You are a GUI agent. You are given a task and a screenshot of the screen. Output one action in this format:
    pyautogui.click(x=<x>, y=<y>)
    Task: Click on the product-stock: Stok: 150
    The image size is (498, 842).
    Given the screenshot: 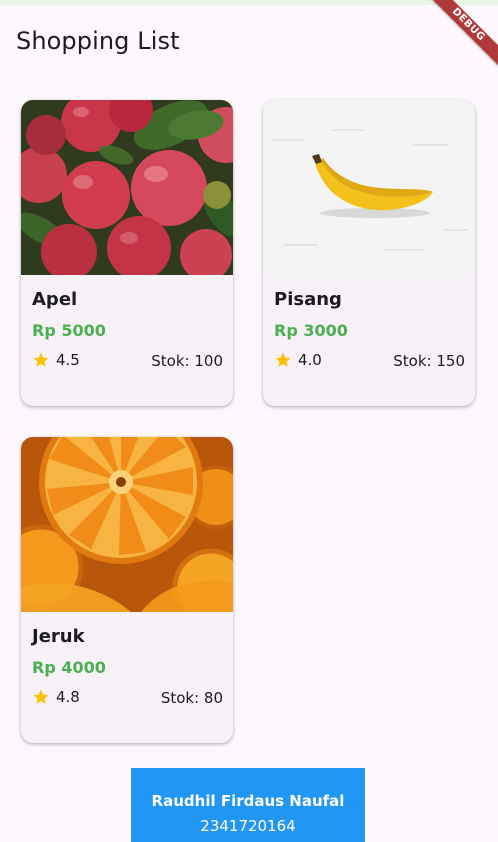 What is the action you would take?
    pyautogui.click(x=429, y=361)
    